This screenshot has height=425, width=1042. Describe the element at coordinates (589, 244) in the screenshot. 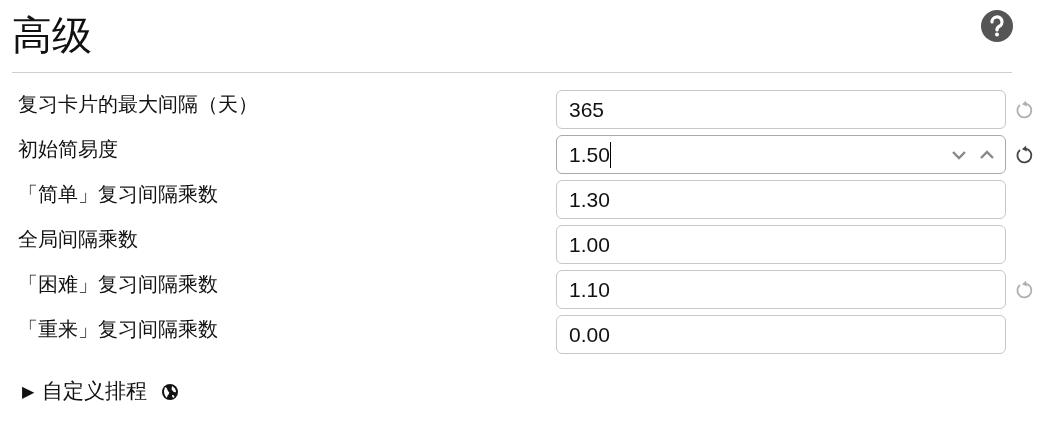

I see `field-value: 1.00` at that location.